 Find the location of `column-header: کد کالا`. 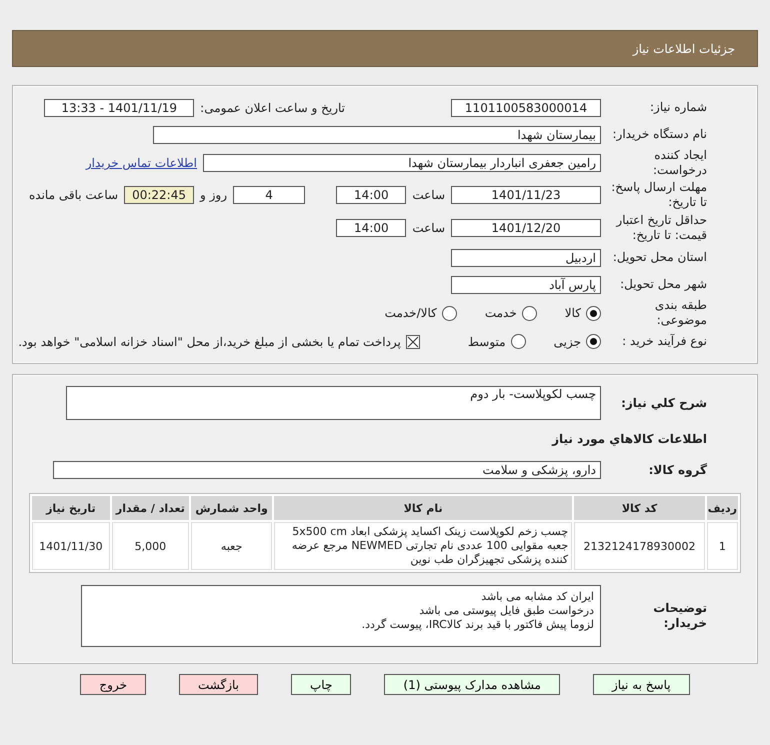

column-header: کد کالا is located at coordinates (639, 508).